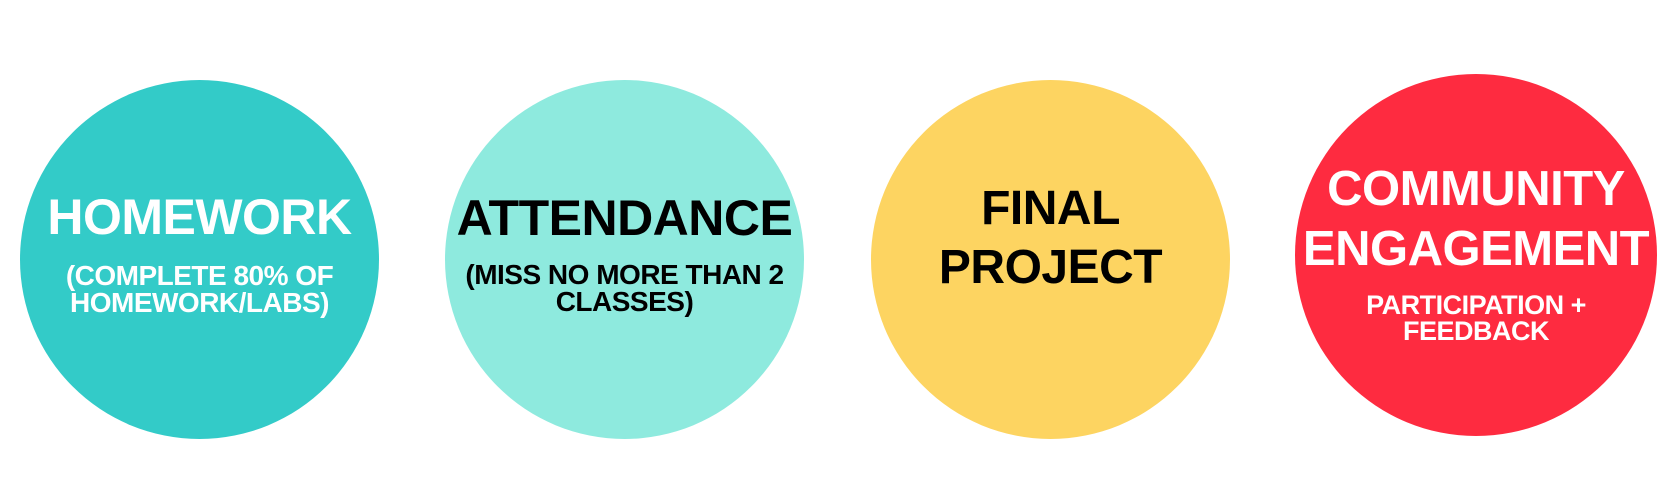 The height and width of the screenshot is (483, 1675). I want to click on community-engagement-subtitle: PARTICIPATION + FEEDBACK, so click(1476, 318).